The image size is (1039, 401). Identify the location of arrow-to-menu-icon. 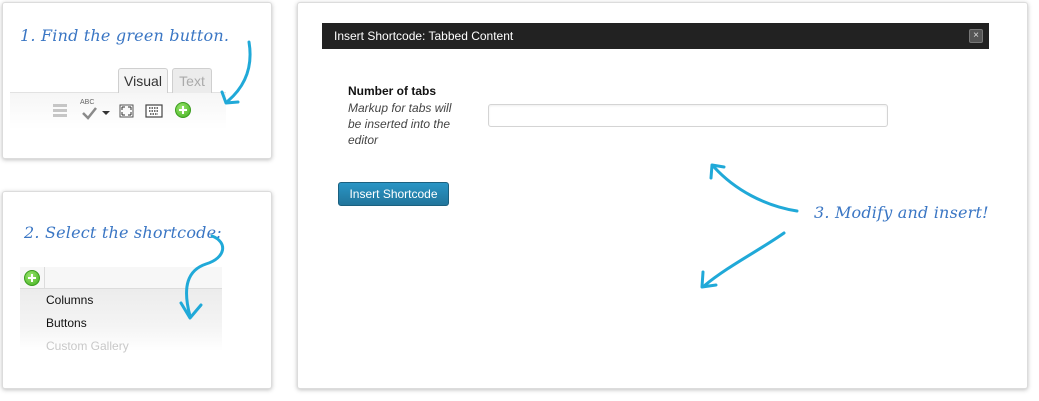
(201, 277).